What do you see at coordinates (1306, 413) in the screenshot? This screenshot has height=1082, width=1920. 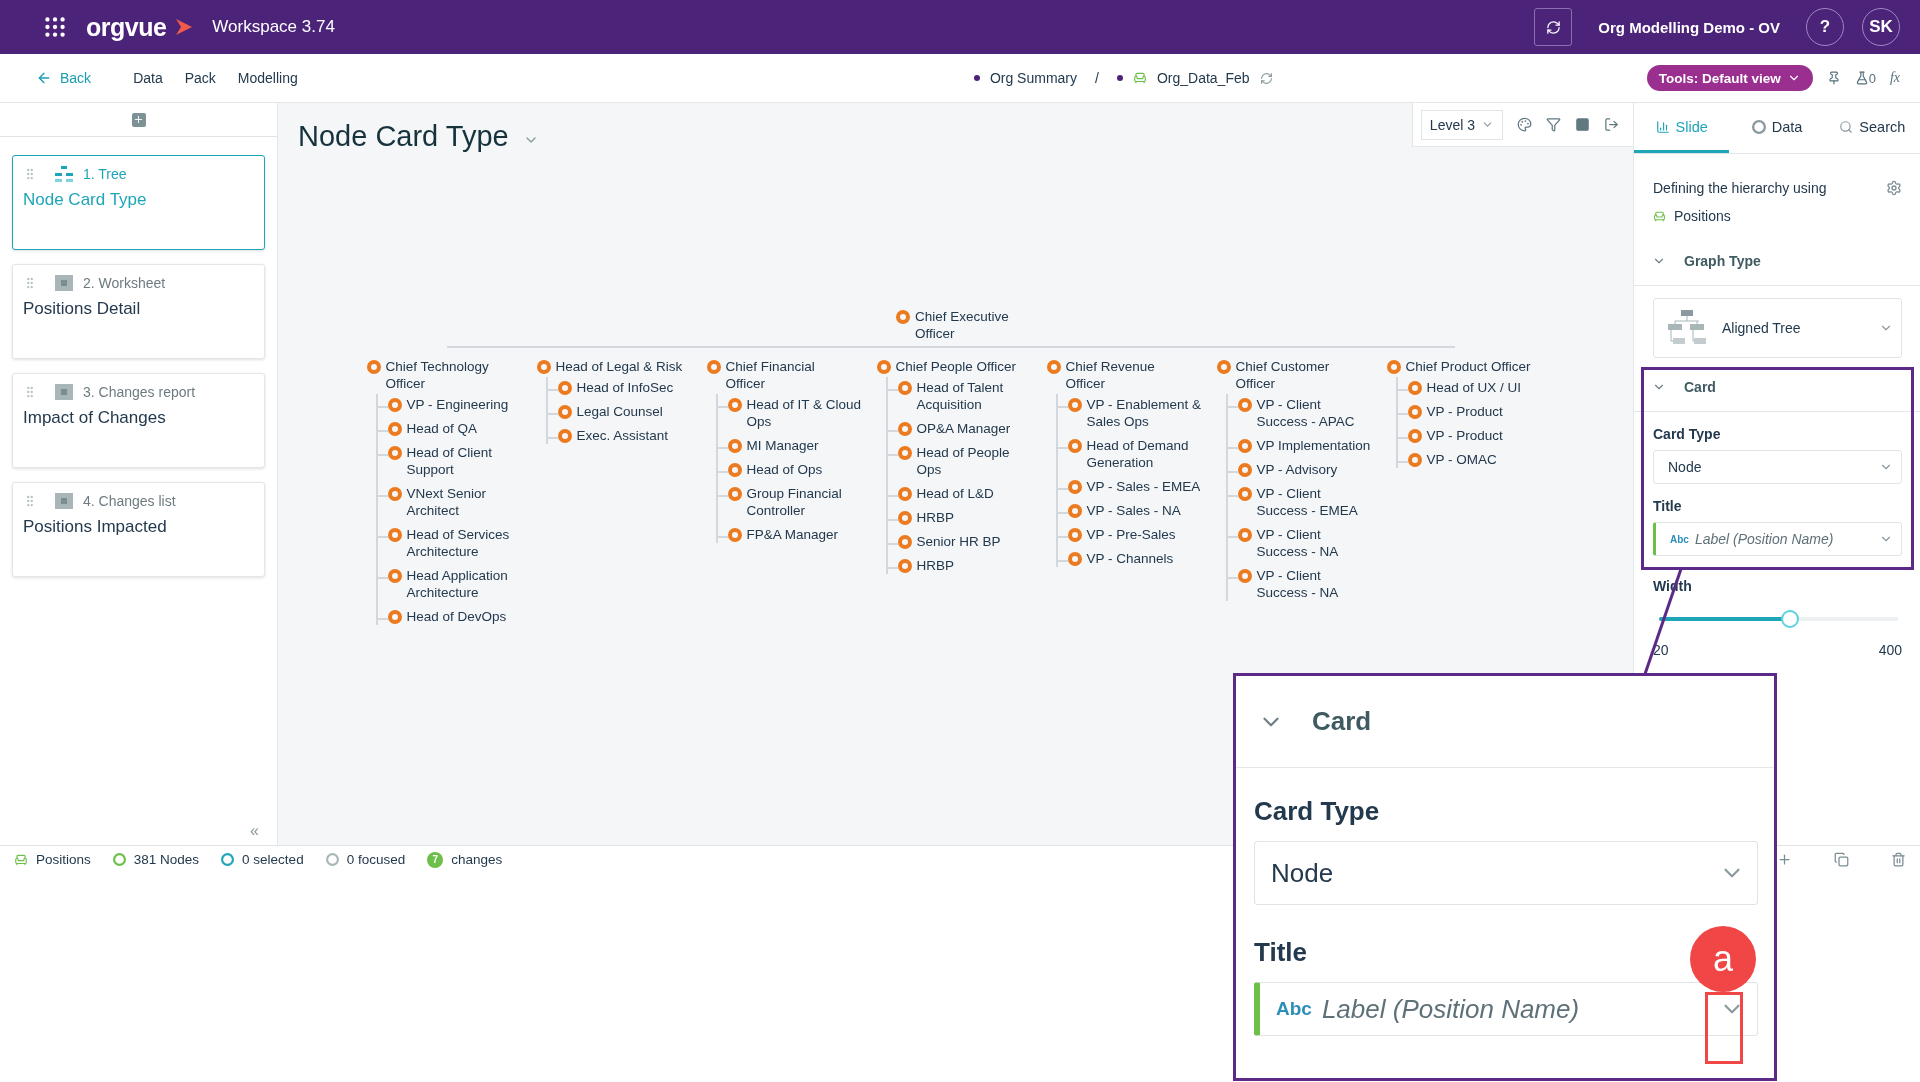 I see `node-label: VP - Client Success - APAC` at bounding box center [1306, 413].